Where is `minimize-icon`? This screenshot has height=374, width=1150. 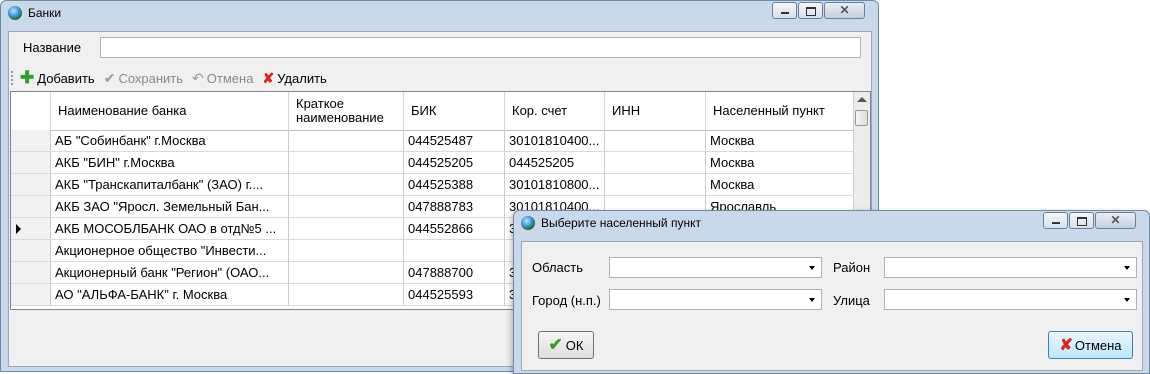 minimize-icon is located at coordinates (785, 13).